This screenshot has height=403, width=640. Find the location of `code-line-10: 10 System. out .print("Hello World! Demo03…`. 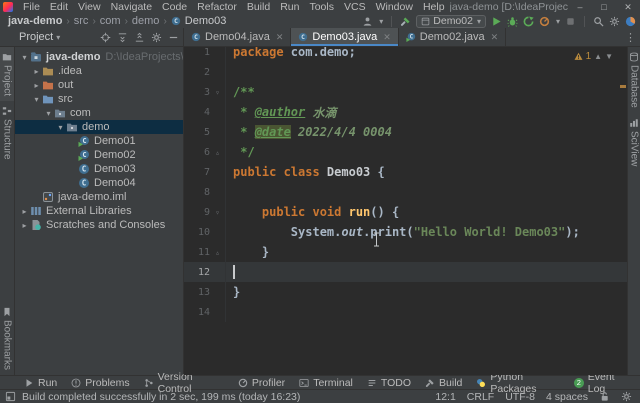

code-line-10: 10 System. out .print("Hello World! Demo03… is located at coordinates (405, 232).